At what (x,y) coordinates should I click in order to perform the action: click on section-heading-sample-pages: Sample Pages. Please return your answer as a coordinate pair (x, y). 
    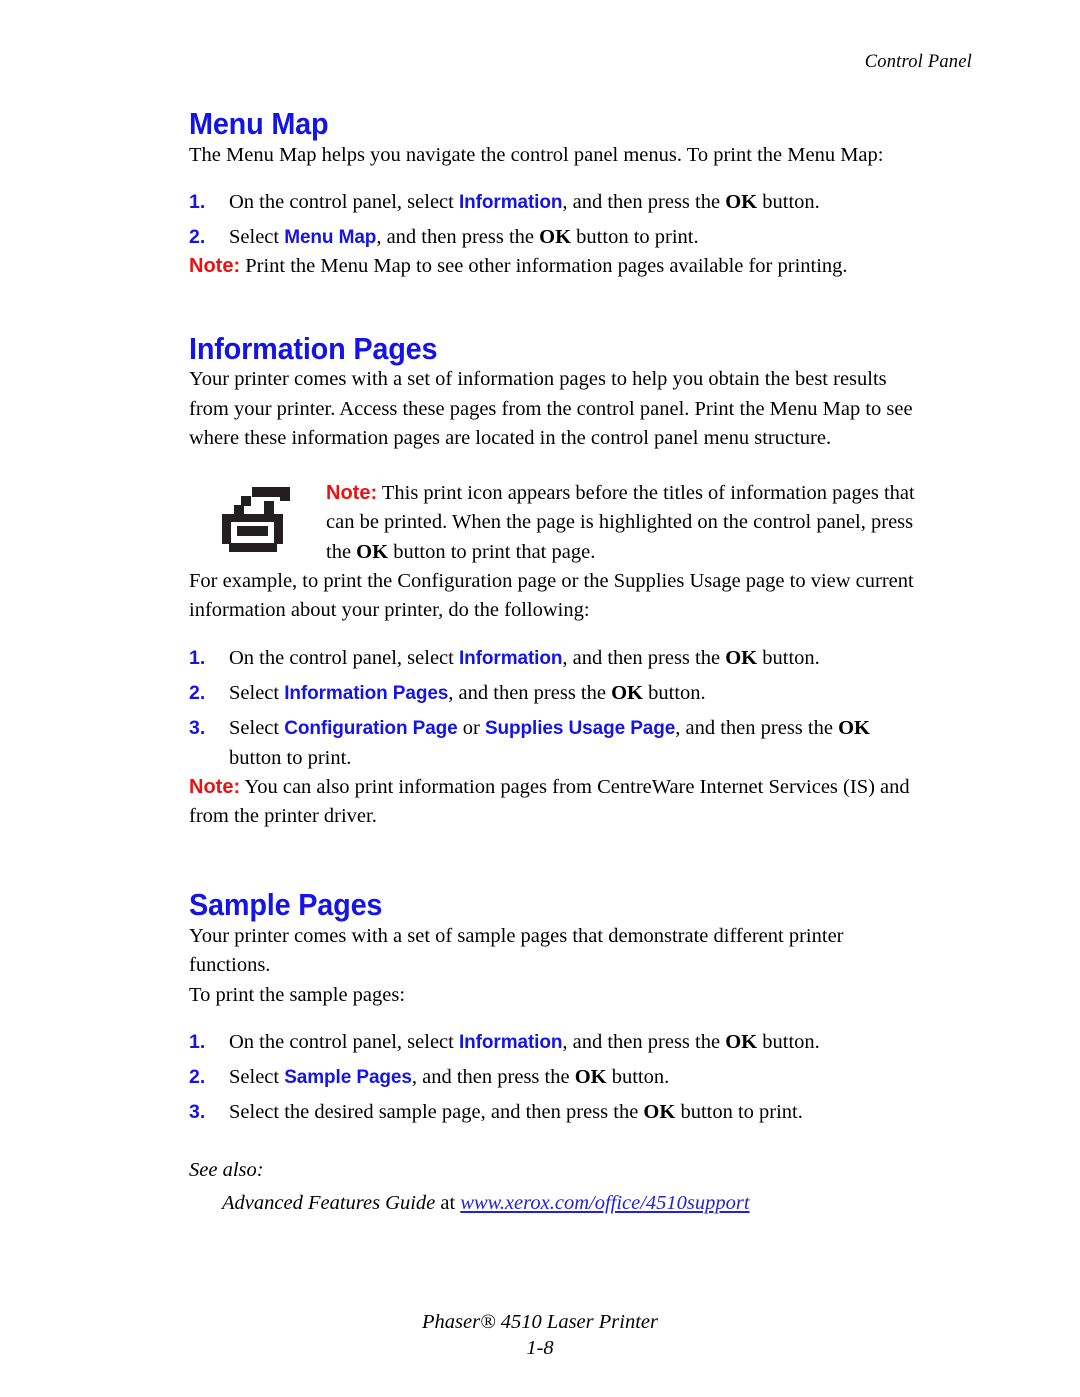
    Looking at the image, I should click on (286, 905).